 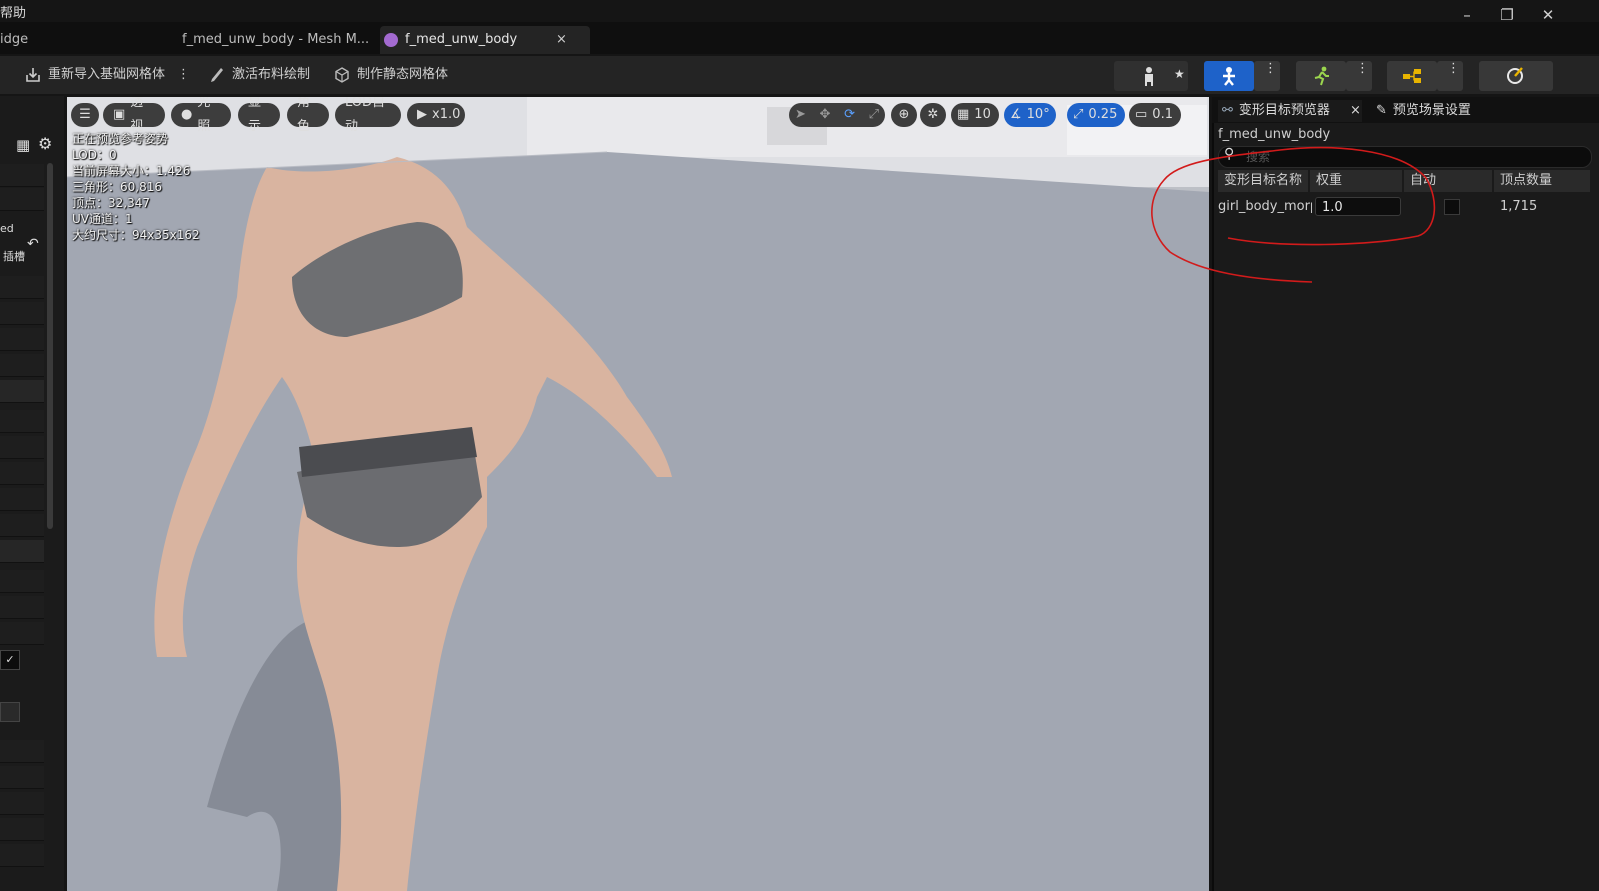 I want to click on tab-bridge: idge, so click(x=14, y=40).